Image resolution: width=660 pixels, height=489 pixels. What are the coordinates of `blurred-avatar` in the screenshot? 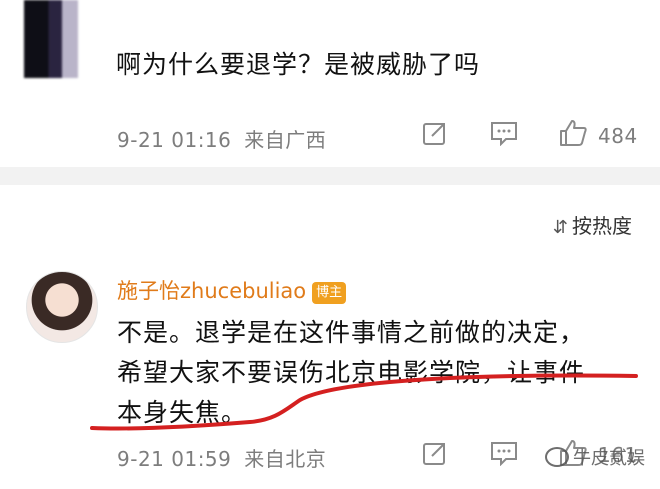 It's located at (51, 39).